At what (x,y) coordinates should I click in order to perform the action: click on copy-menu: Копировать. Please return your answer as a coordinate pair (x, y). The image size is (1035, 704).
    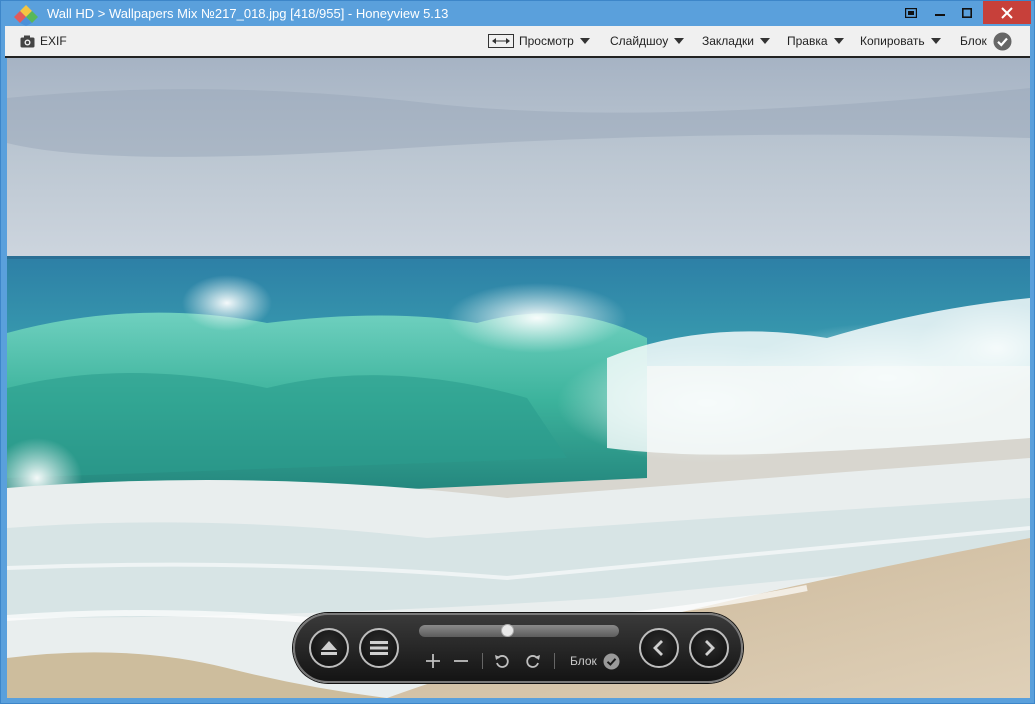
    Looking at the image, I should click on (900, 41).